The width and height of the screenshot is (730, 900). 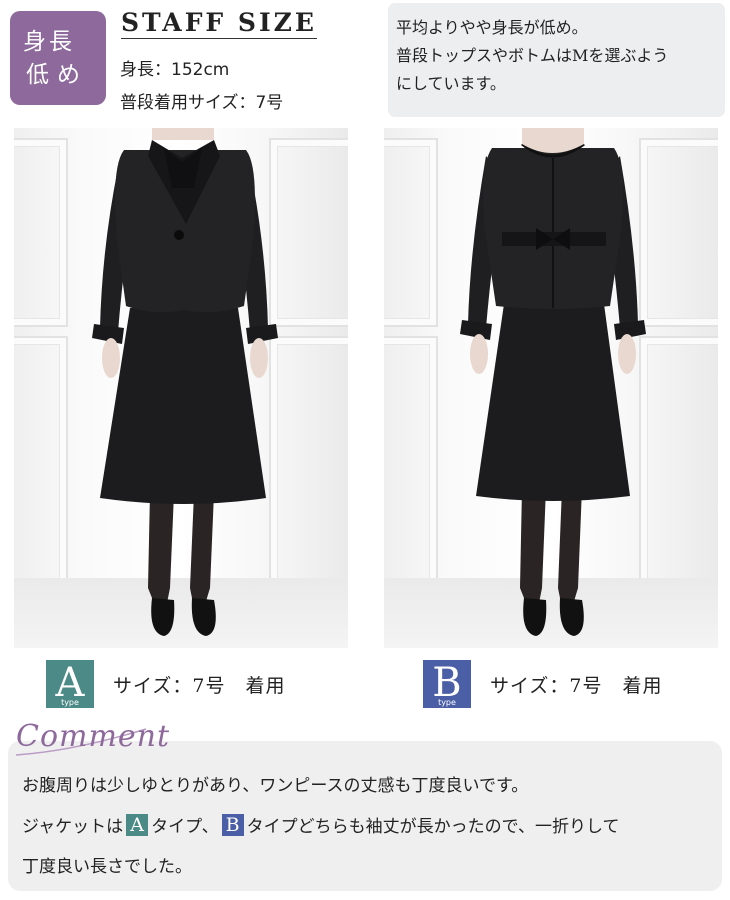 I want to click on badge-line-2: 低め, so click(x=57, y=75).